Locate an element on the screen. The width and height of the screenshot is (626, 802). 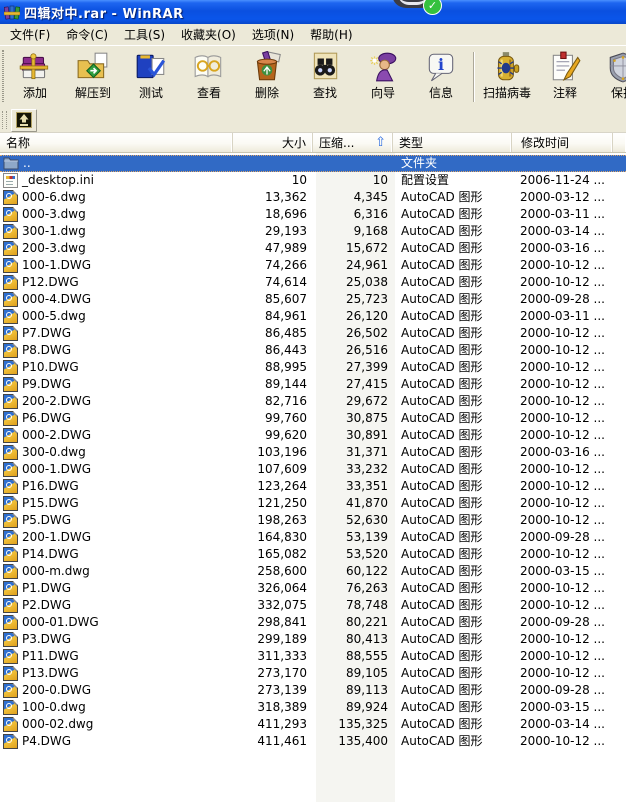
menu-tools: 工具(S) is located at coordinates (144, 34).